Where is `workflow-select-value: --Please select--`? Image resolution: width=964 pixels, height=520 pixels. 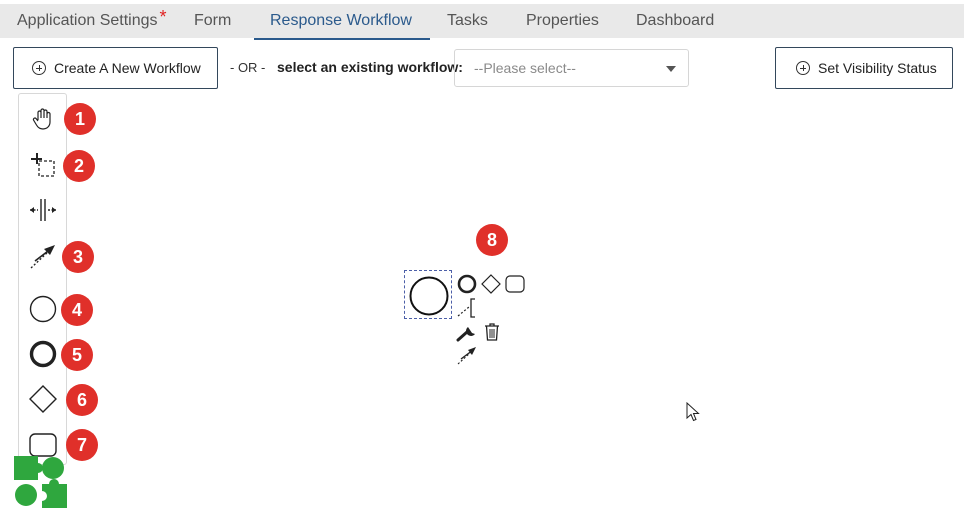 workflow-select-value: --Please select-- is located at coordinates (525, 68).